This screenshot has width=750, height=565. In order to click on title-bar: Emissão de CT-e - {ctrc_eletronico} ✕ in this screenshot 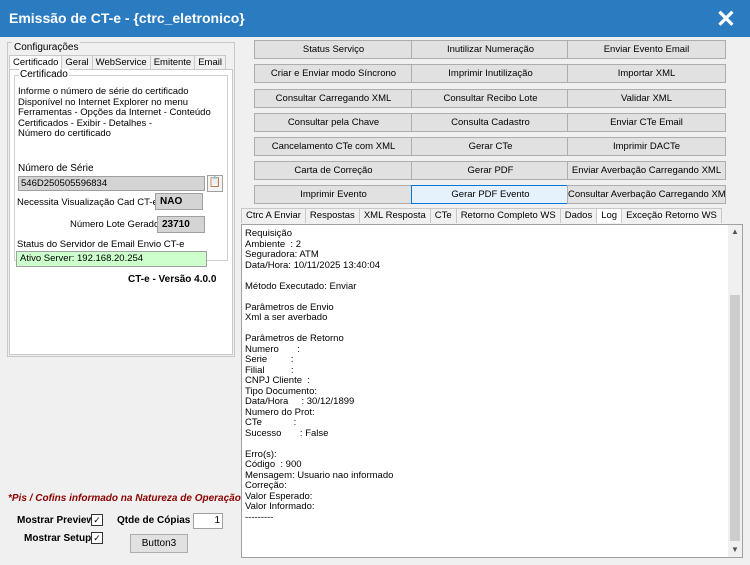, I will do `click(375, 18)`.